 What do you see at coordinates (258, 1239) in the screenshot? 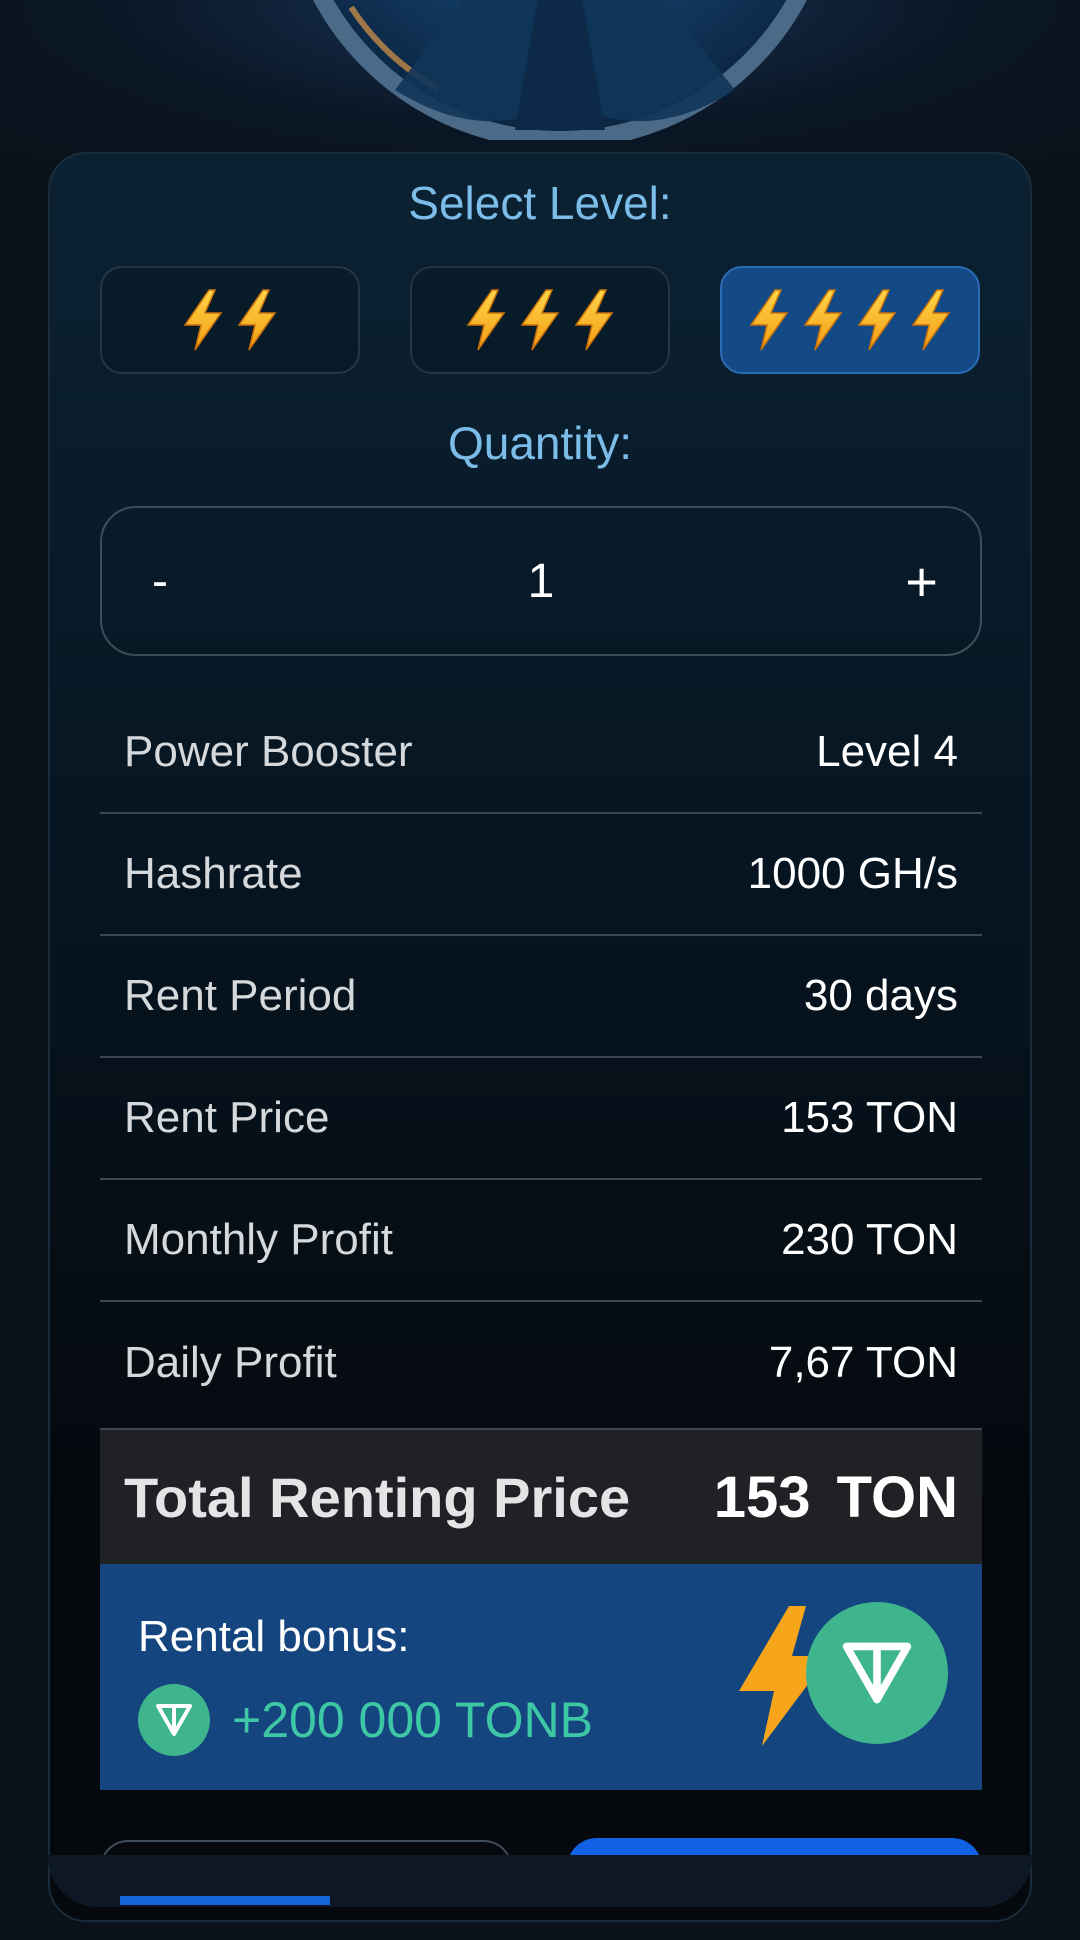
I see `detail-key: Monthly Profit` at bounding box center [258, 1239].